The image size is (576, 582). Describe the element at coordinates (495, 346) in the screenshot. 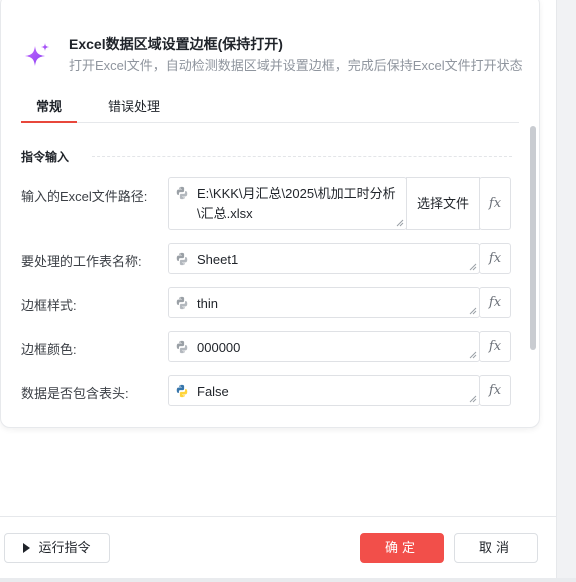

I see `fx-button-border-color: fx` at that location.